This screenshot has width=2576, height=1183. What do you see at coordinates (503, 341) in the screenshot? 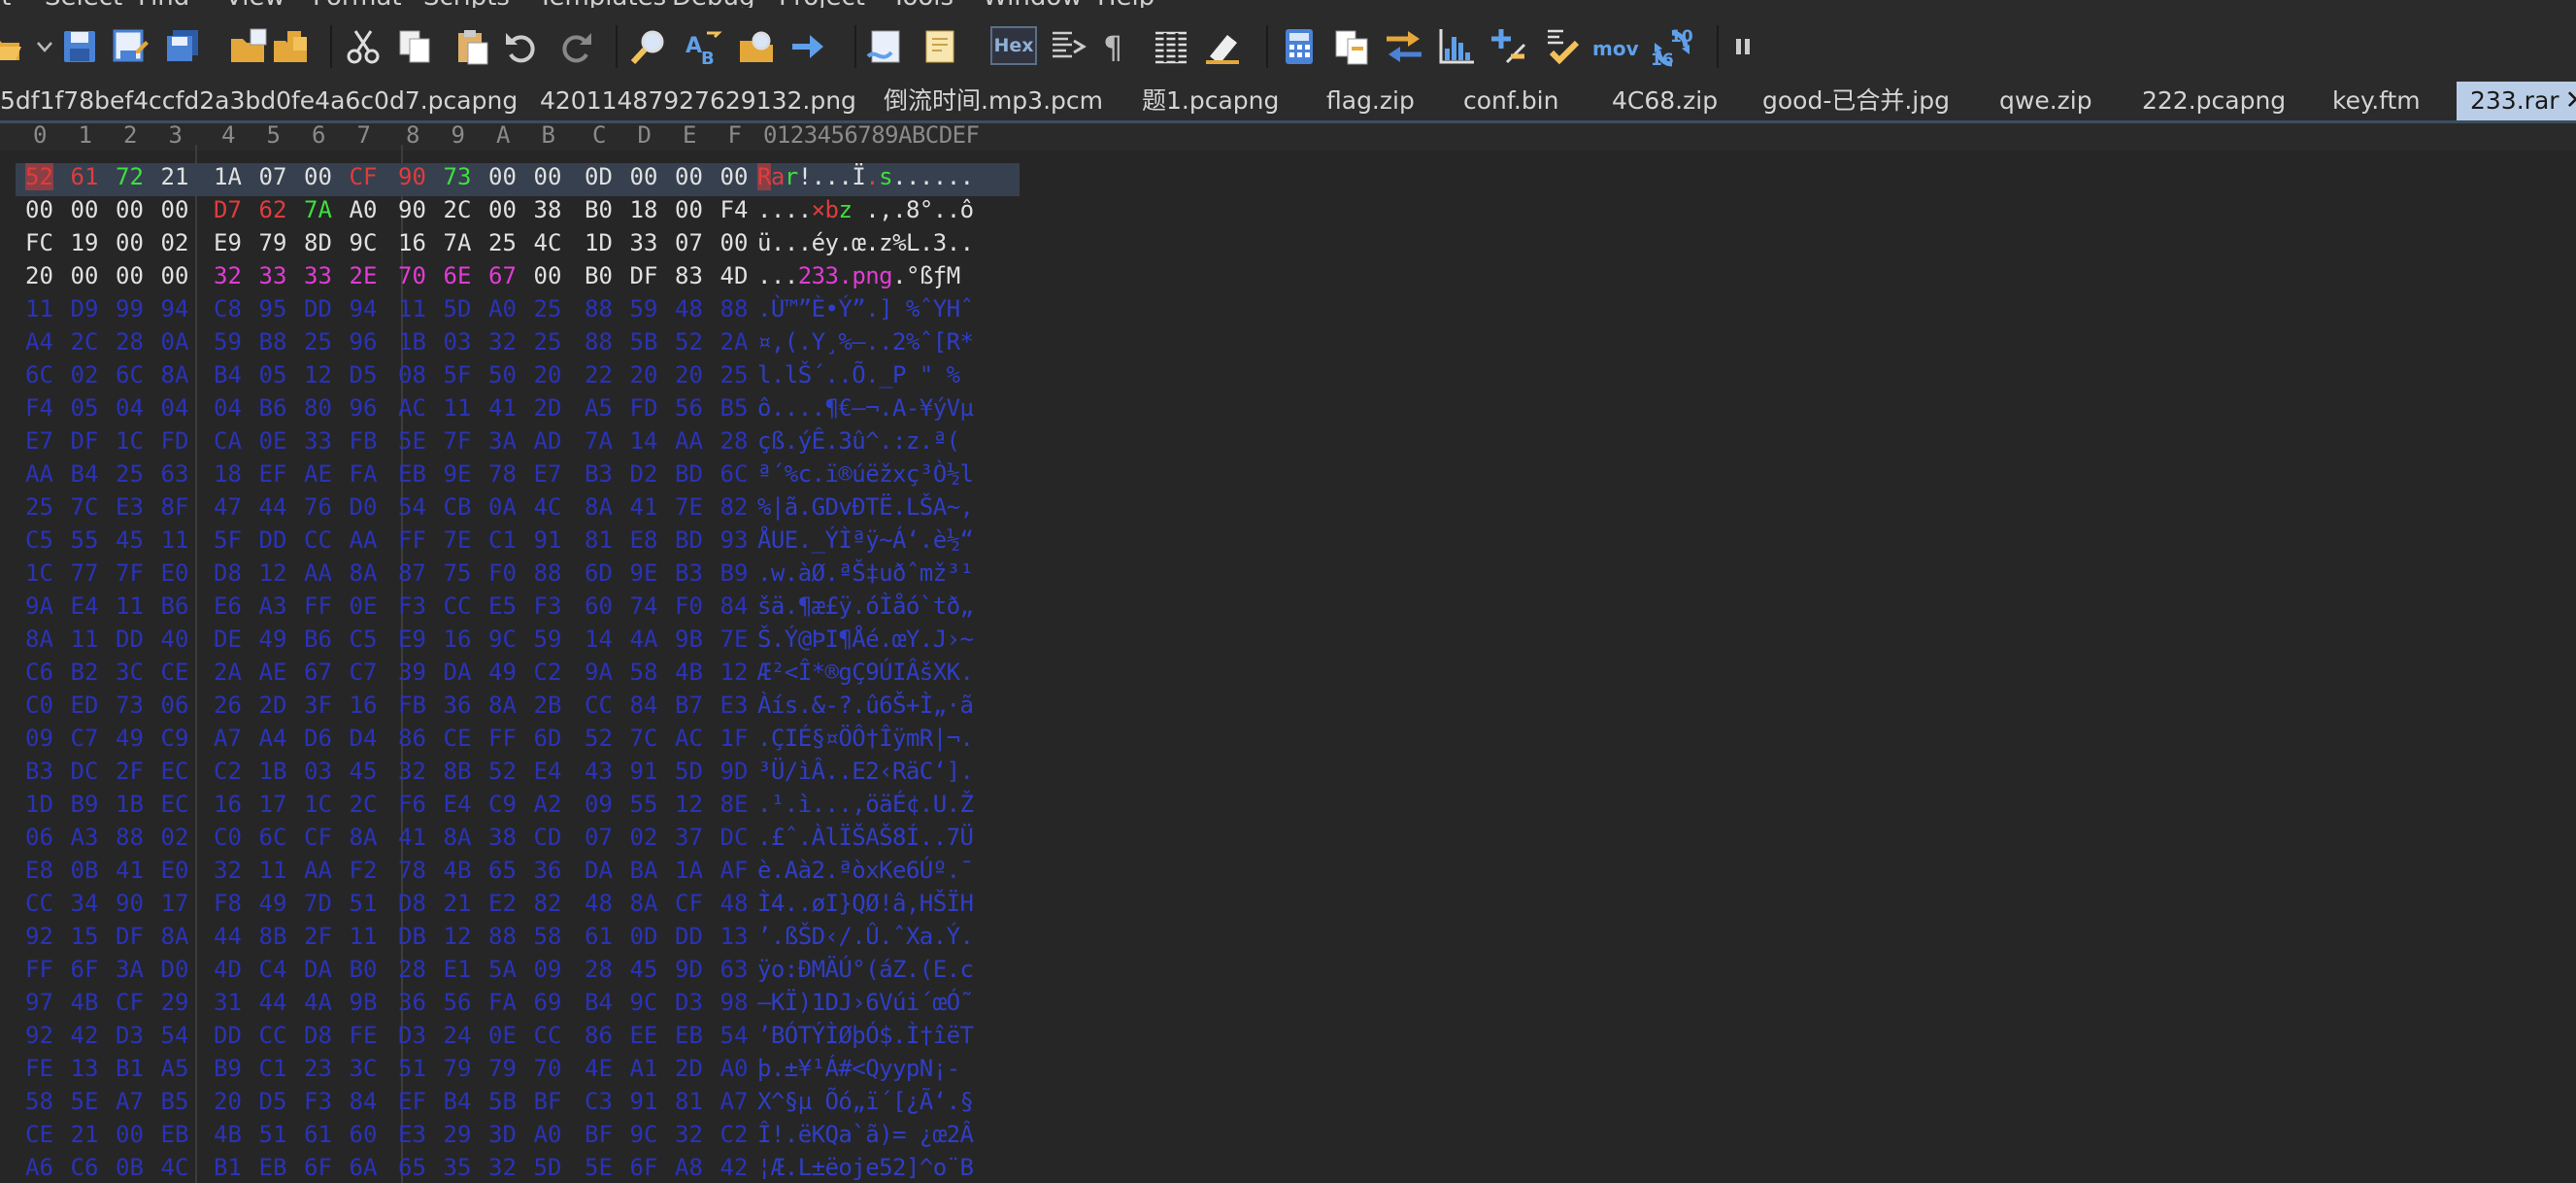
I see `hex-byte: 32` at bounding box center [503, 341].